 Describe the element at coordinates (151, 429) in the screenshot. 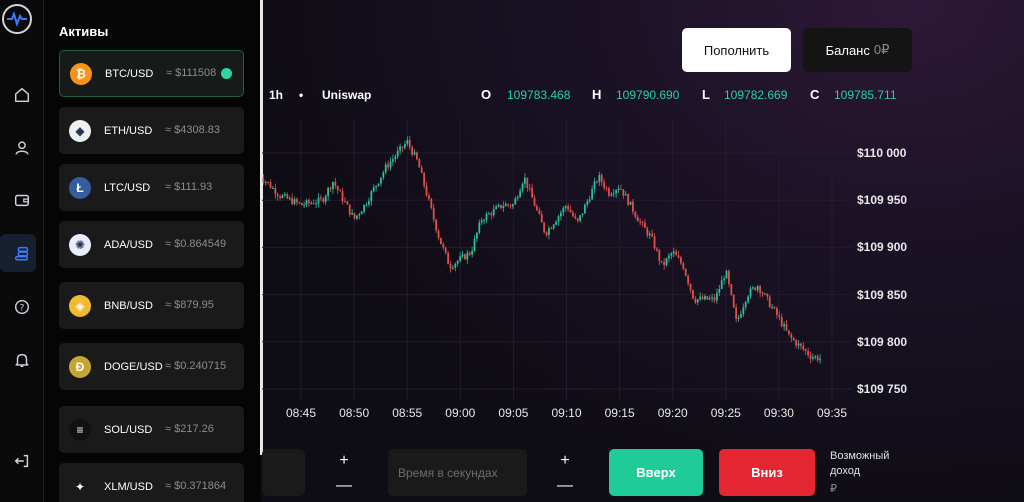

I see `asset-card-sol: ≡ SOL/USD ≈ $217.26` at that location.